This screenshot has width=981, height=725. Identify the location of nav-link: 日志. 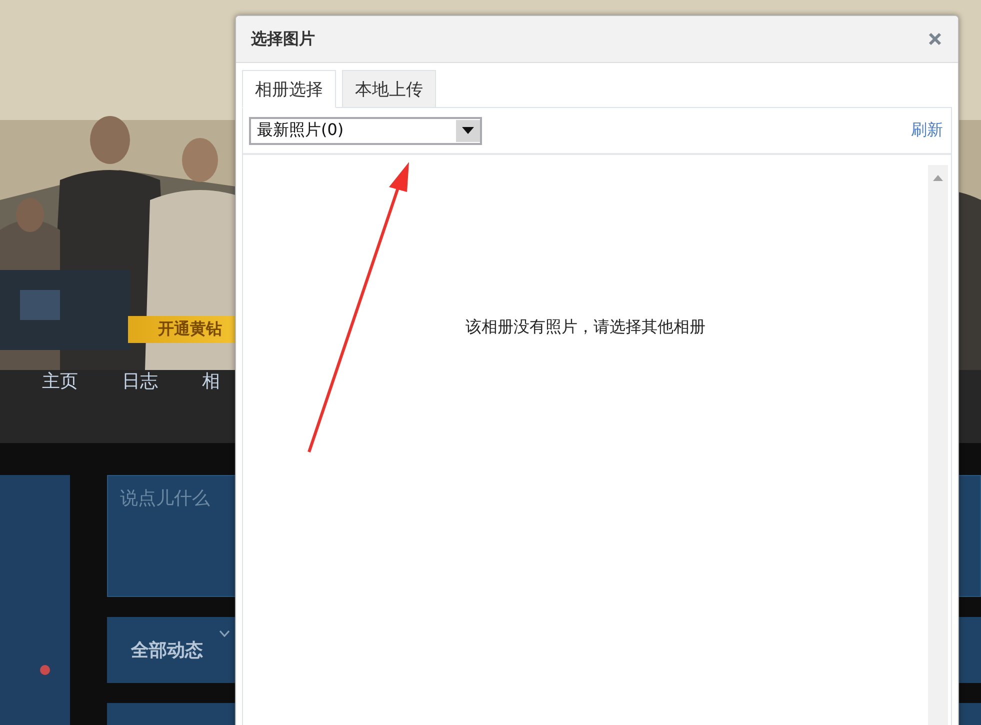
(140, 381).